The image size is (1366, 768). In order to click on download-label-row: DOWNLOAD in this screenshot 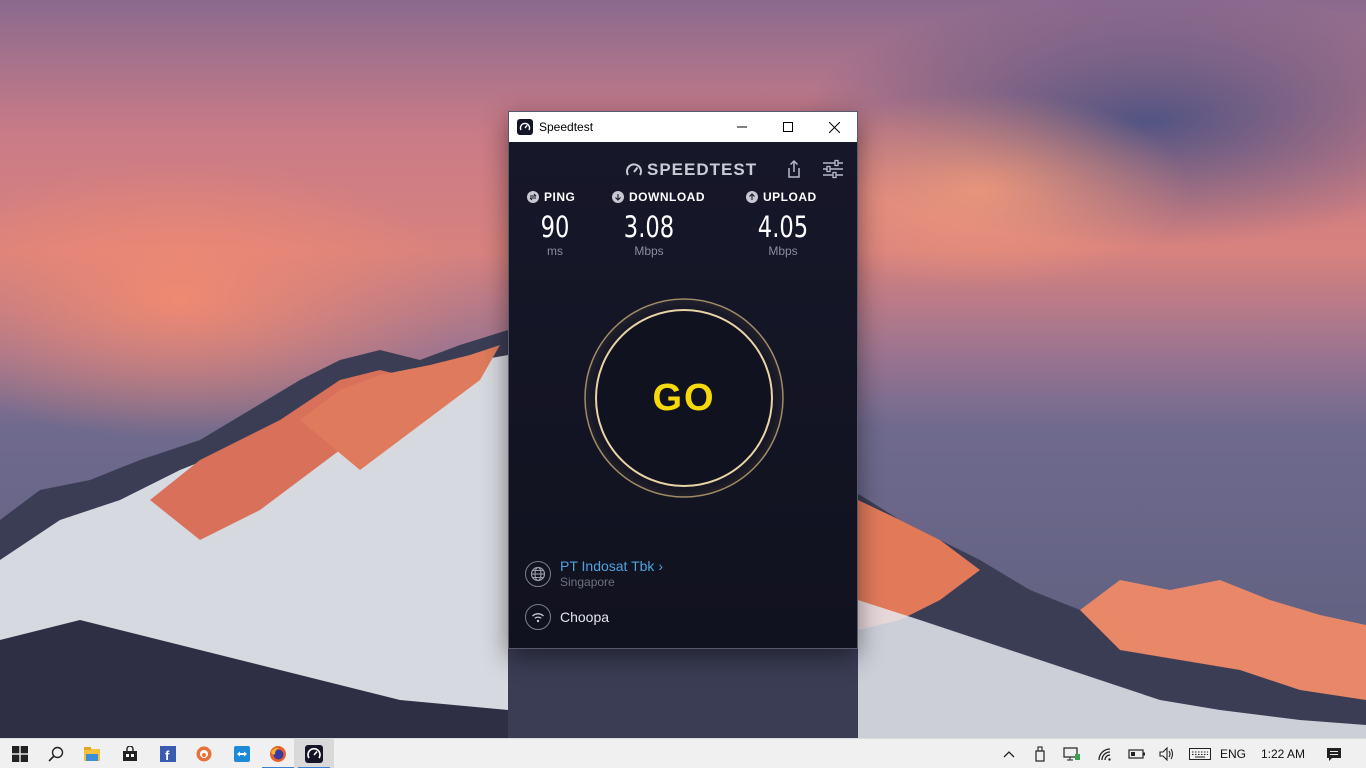, I will do `click(658, 197)`.